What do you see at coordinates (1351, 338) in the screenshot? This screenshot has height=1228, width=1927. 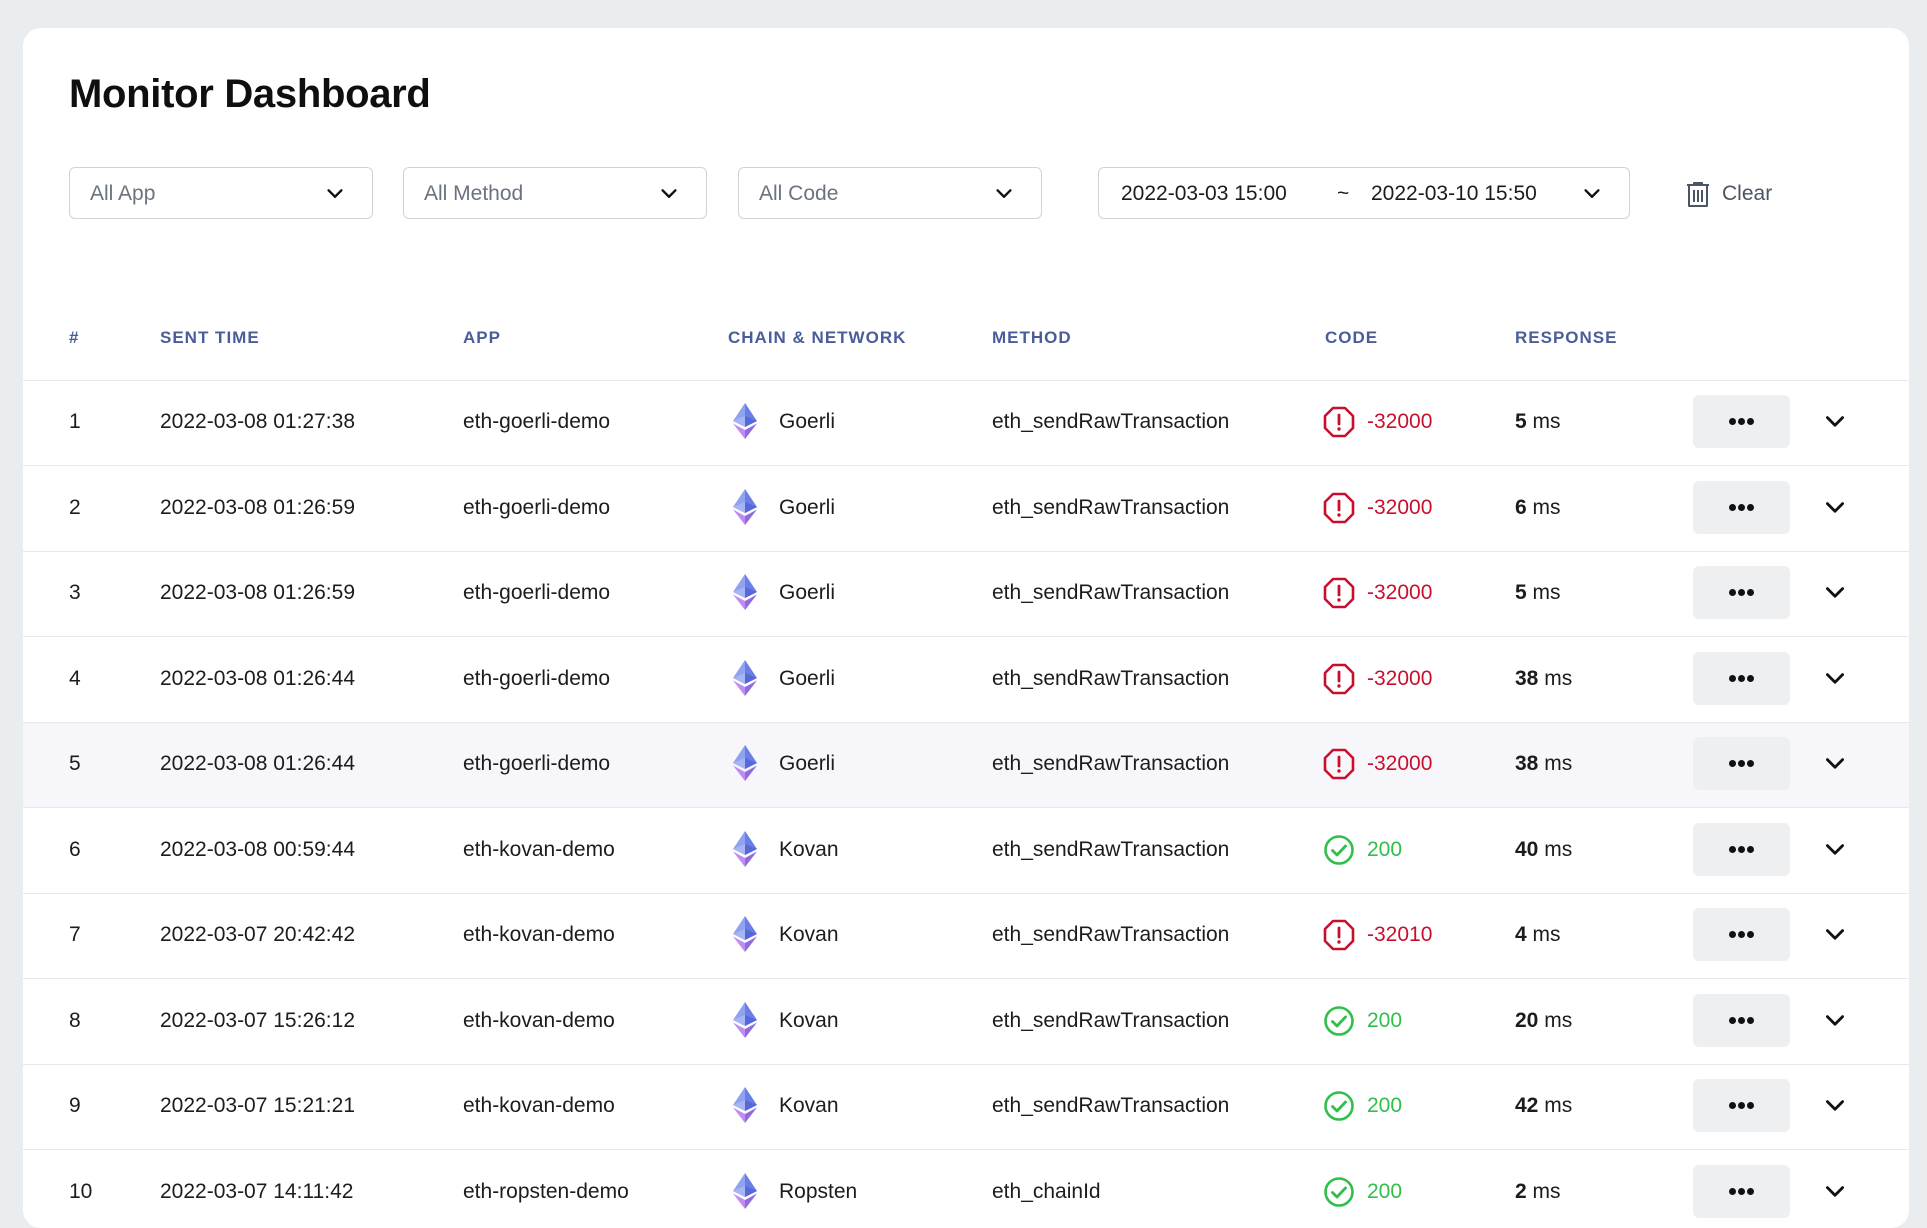 I see `column-header-code: CODE` at bounding box center [1351, 338].